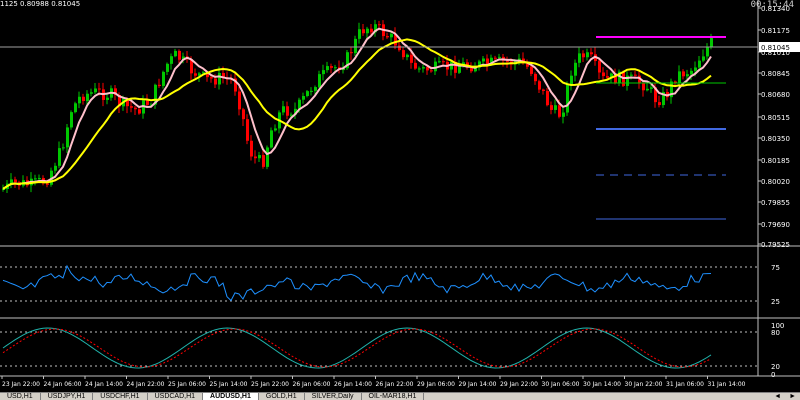 This screenshot has width=800, height=400. What do you see at coordinates (775, 367) in the screenshot?
I see `stoch-level-label: 20` at bounding box center [775, 367].